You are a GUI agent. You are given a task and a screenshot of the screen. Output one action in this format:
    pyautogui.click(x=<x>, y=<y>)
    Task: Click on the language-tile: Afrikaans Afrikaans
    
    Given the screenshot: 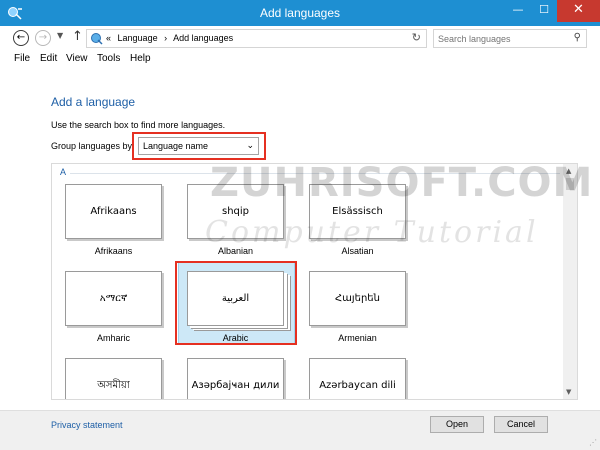 What is the action you would take?
    pyautogui.click(x=125, y=225)
    